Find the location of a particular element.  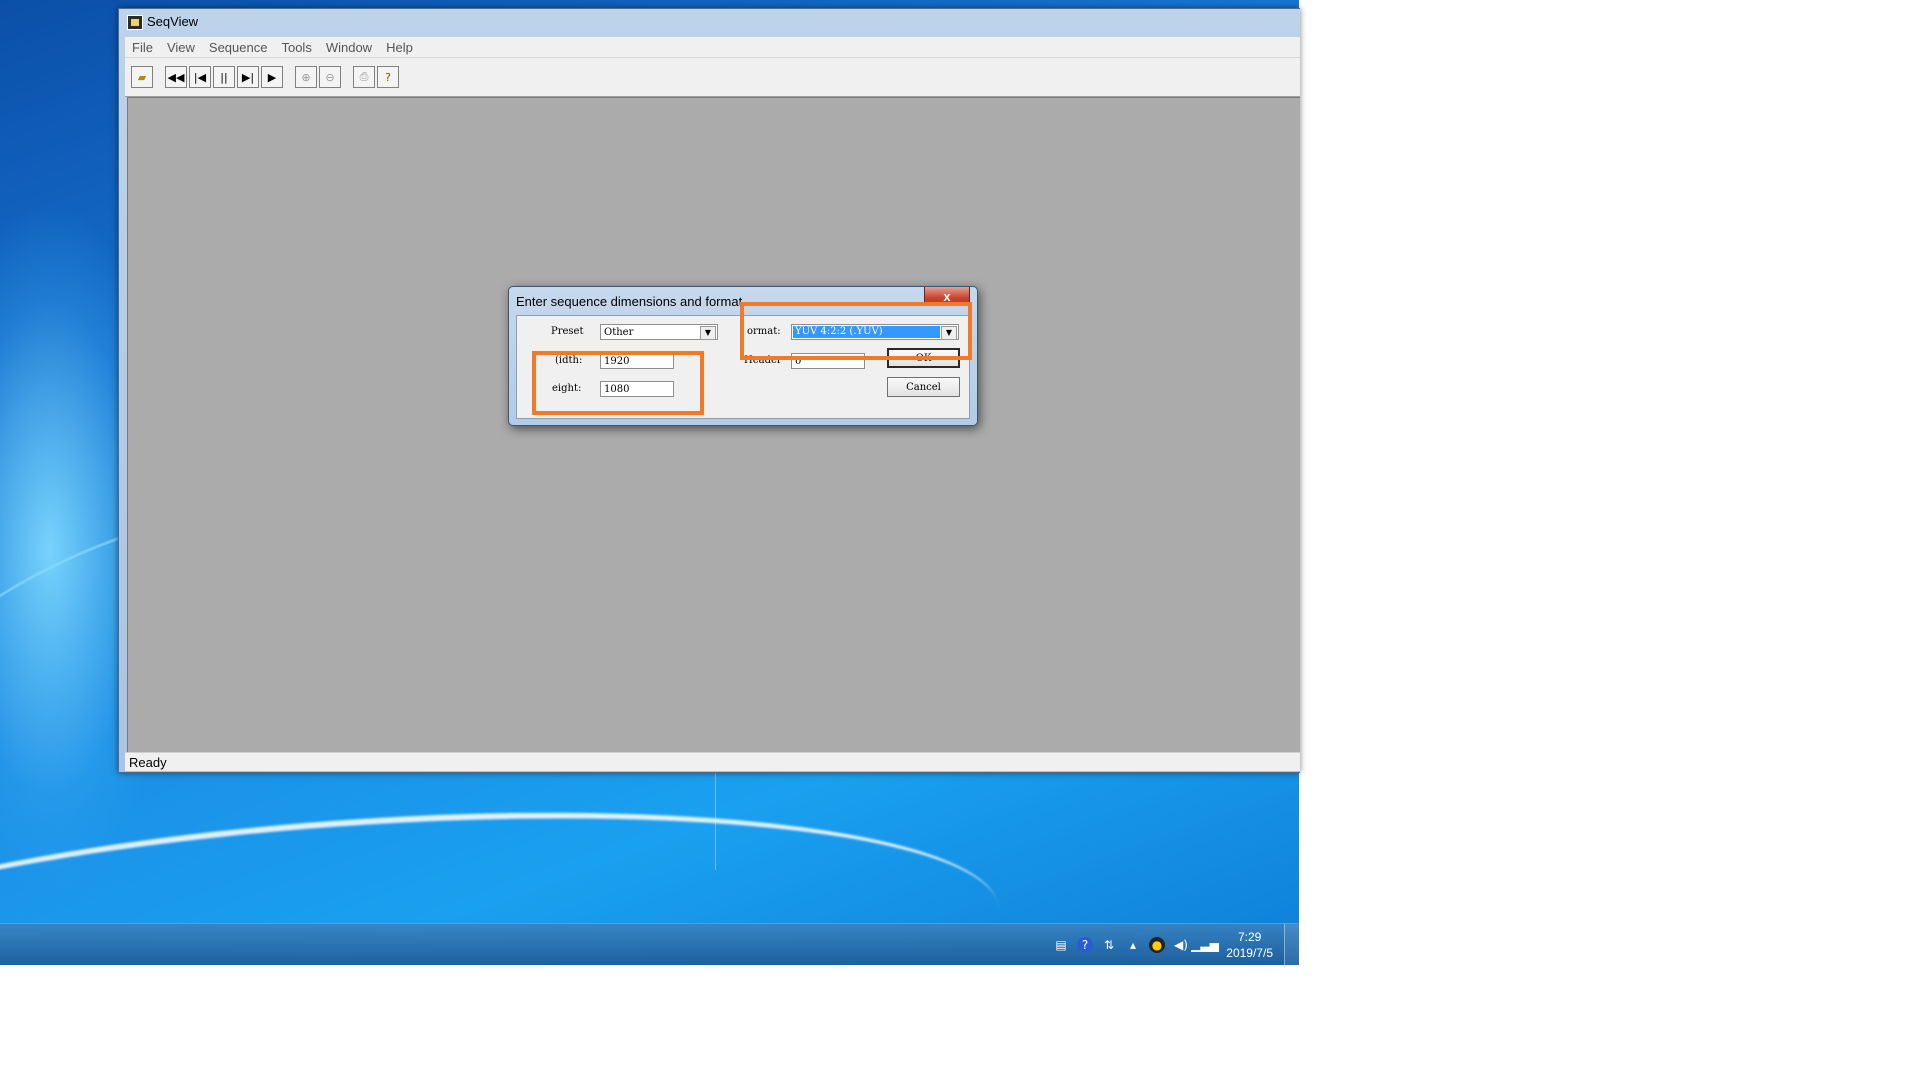

close-button: x is located at coordinates (947, 296).